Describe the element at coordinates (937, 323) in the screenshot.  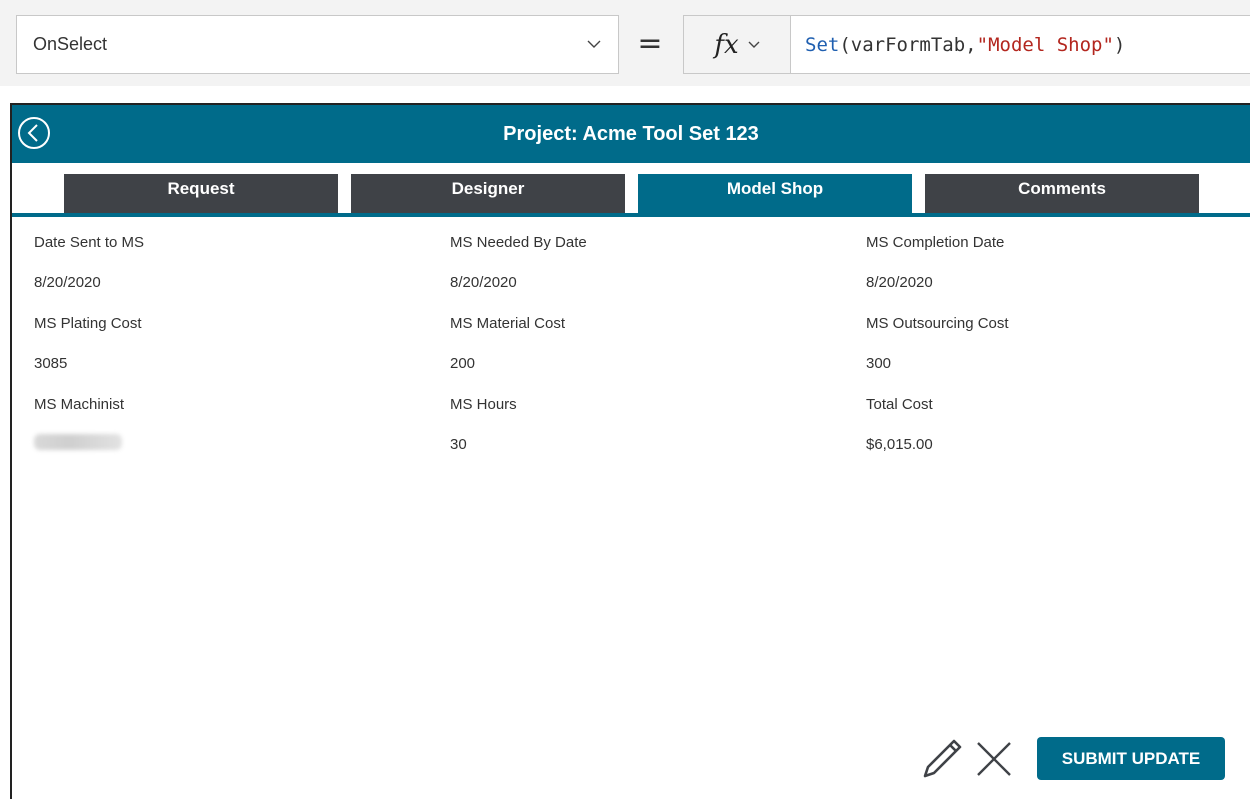
I see `field-label-outsourcing-cost: MS Outsourcing Cost` at that location.